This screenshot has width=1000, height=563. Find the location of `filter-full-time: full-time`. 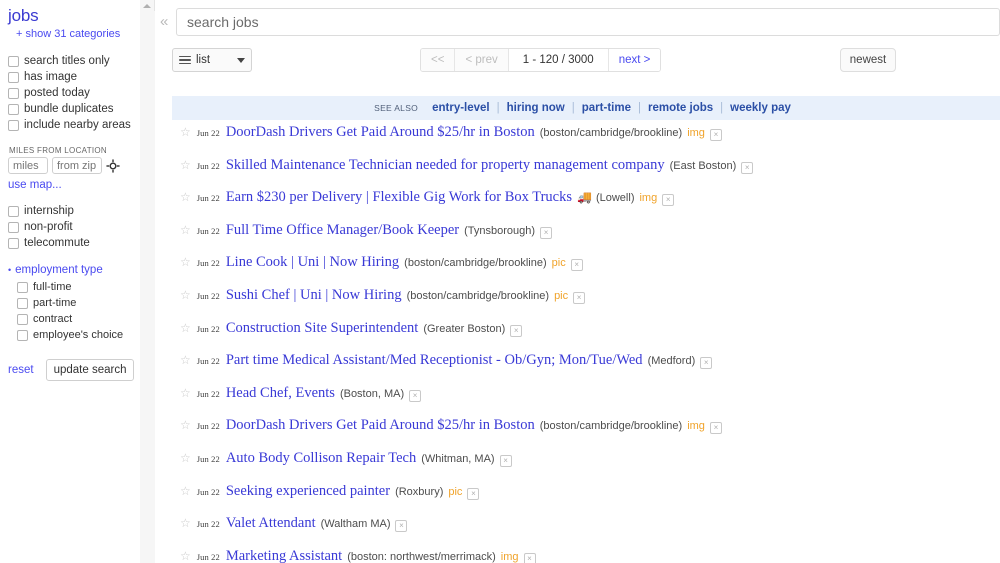

filter-full-time: full-time is located at coordinates (78, 287).